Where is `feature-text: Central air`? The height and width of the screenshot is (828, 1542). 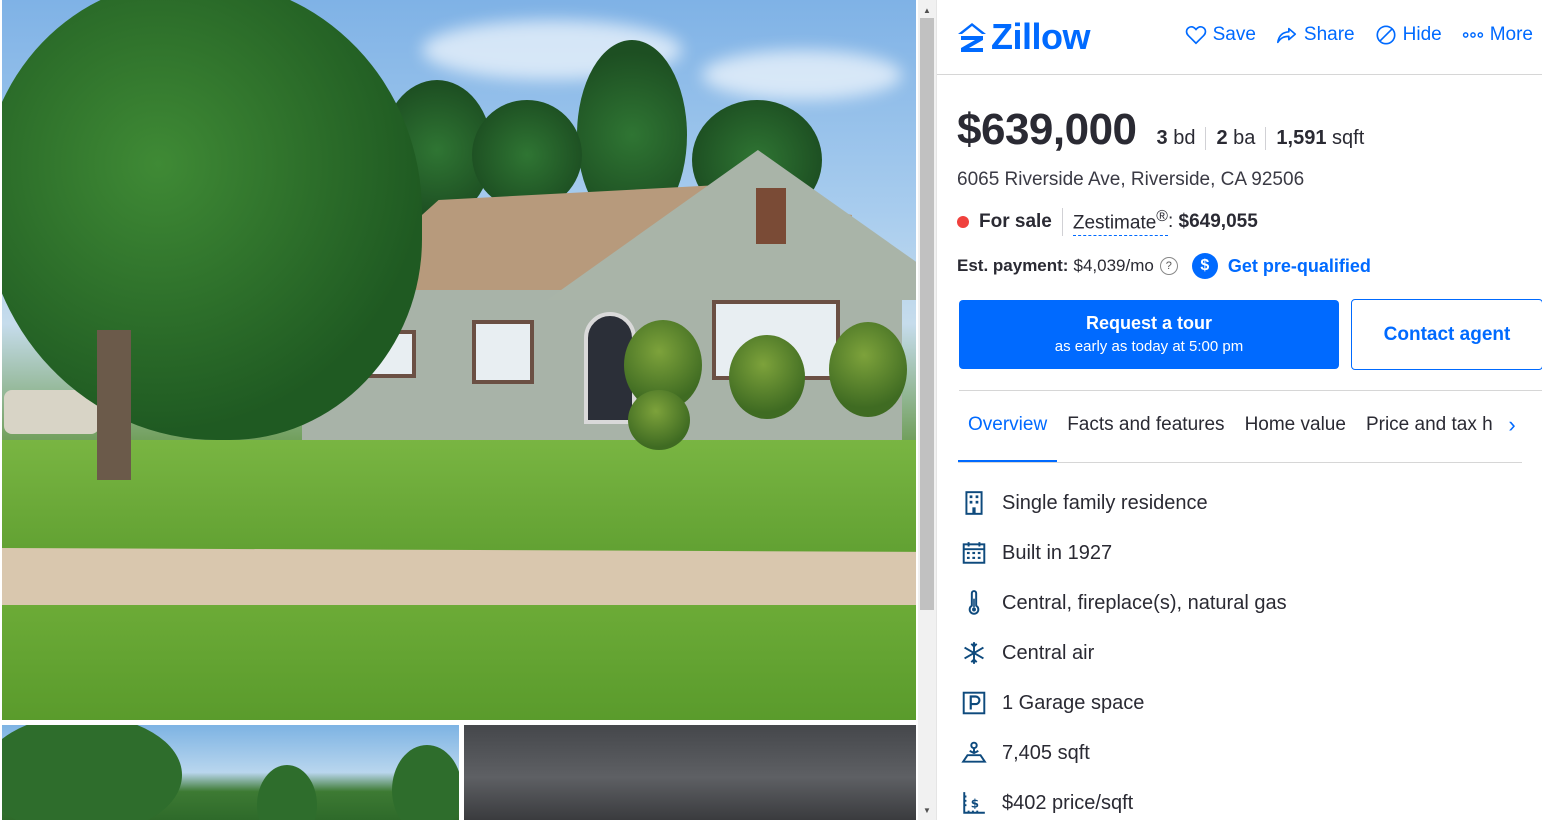
feature-text: Central air is located at coordinates (1048, 652).